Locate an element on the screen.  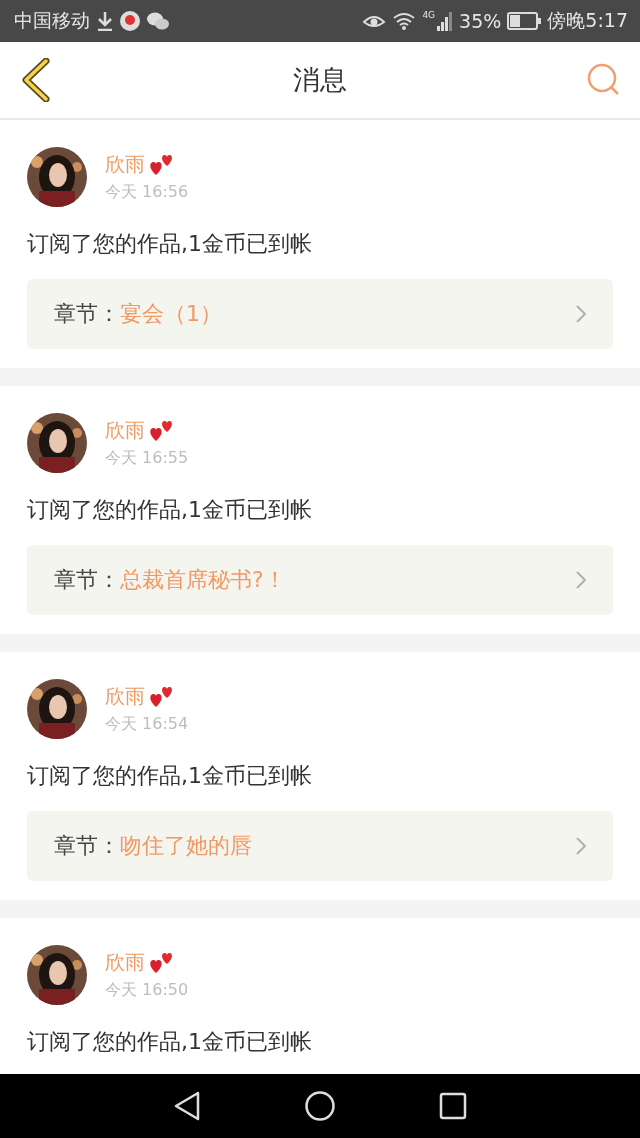
battery-percent: 35% is located at coordinates (480, 21).